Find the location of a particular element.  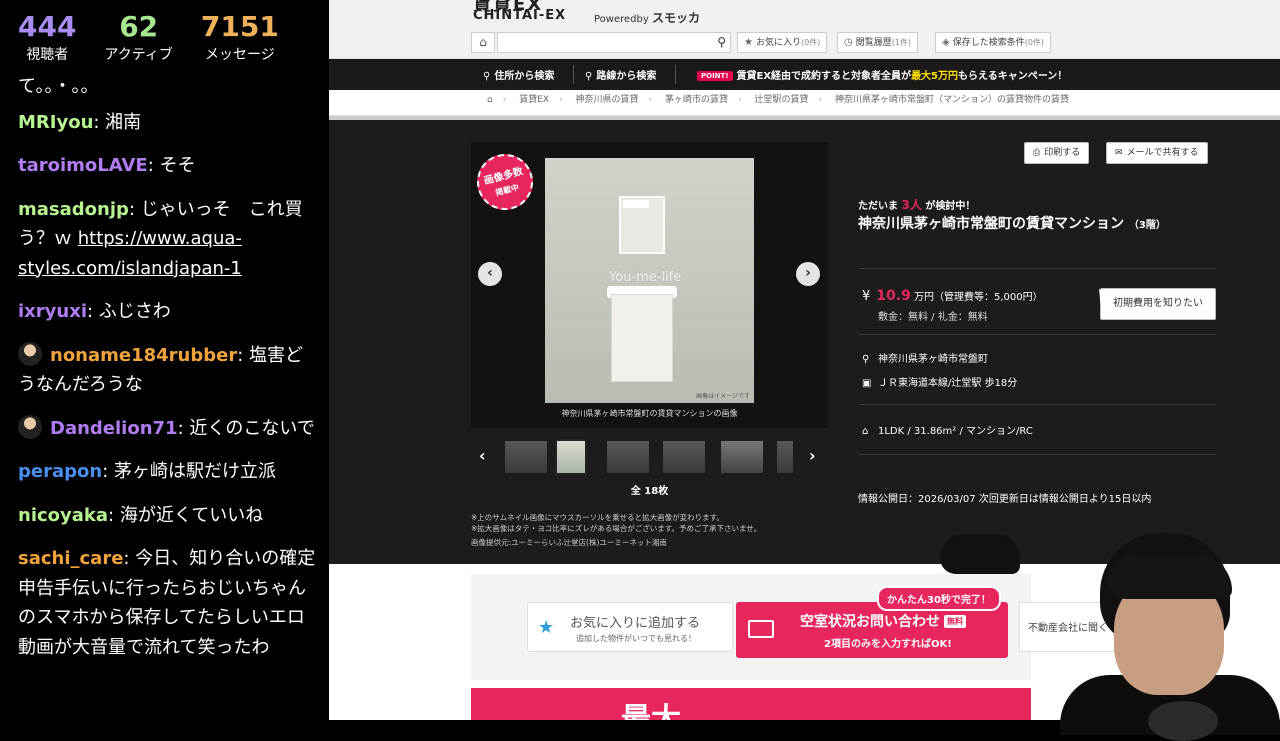

chat-message: ixryuxi: ふじさわ is located at coordinates (168, 312).